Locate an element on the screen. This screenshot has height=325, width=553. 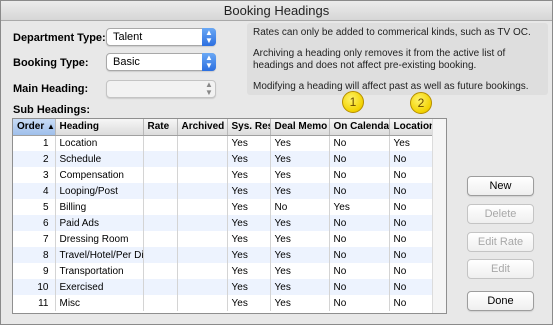
cell-order: 3 is located at coordinates (34, 175).